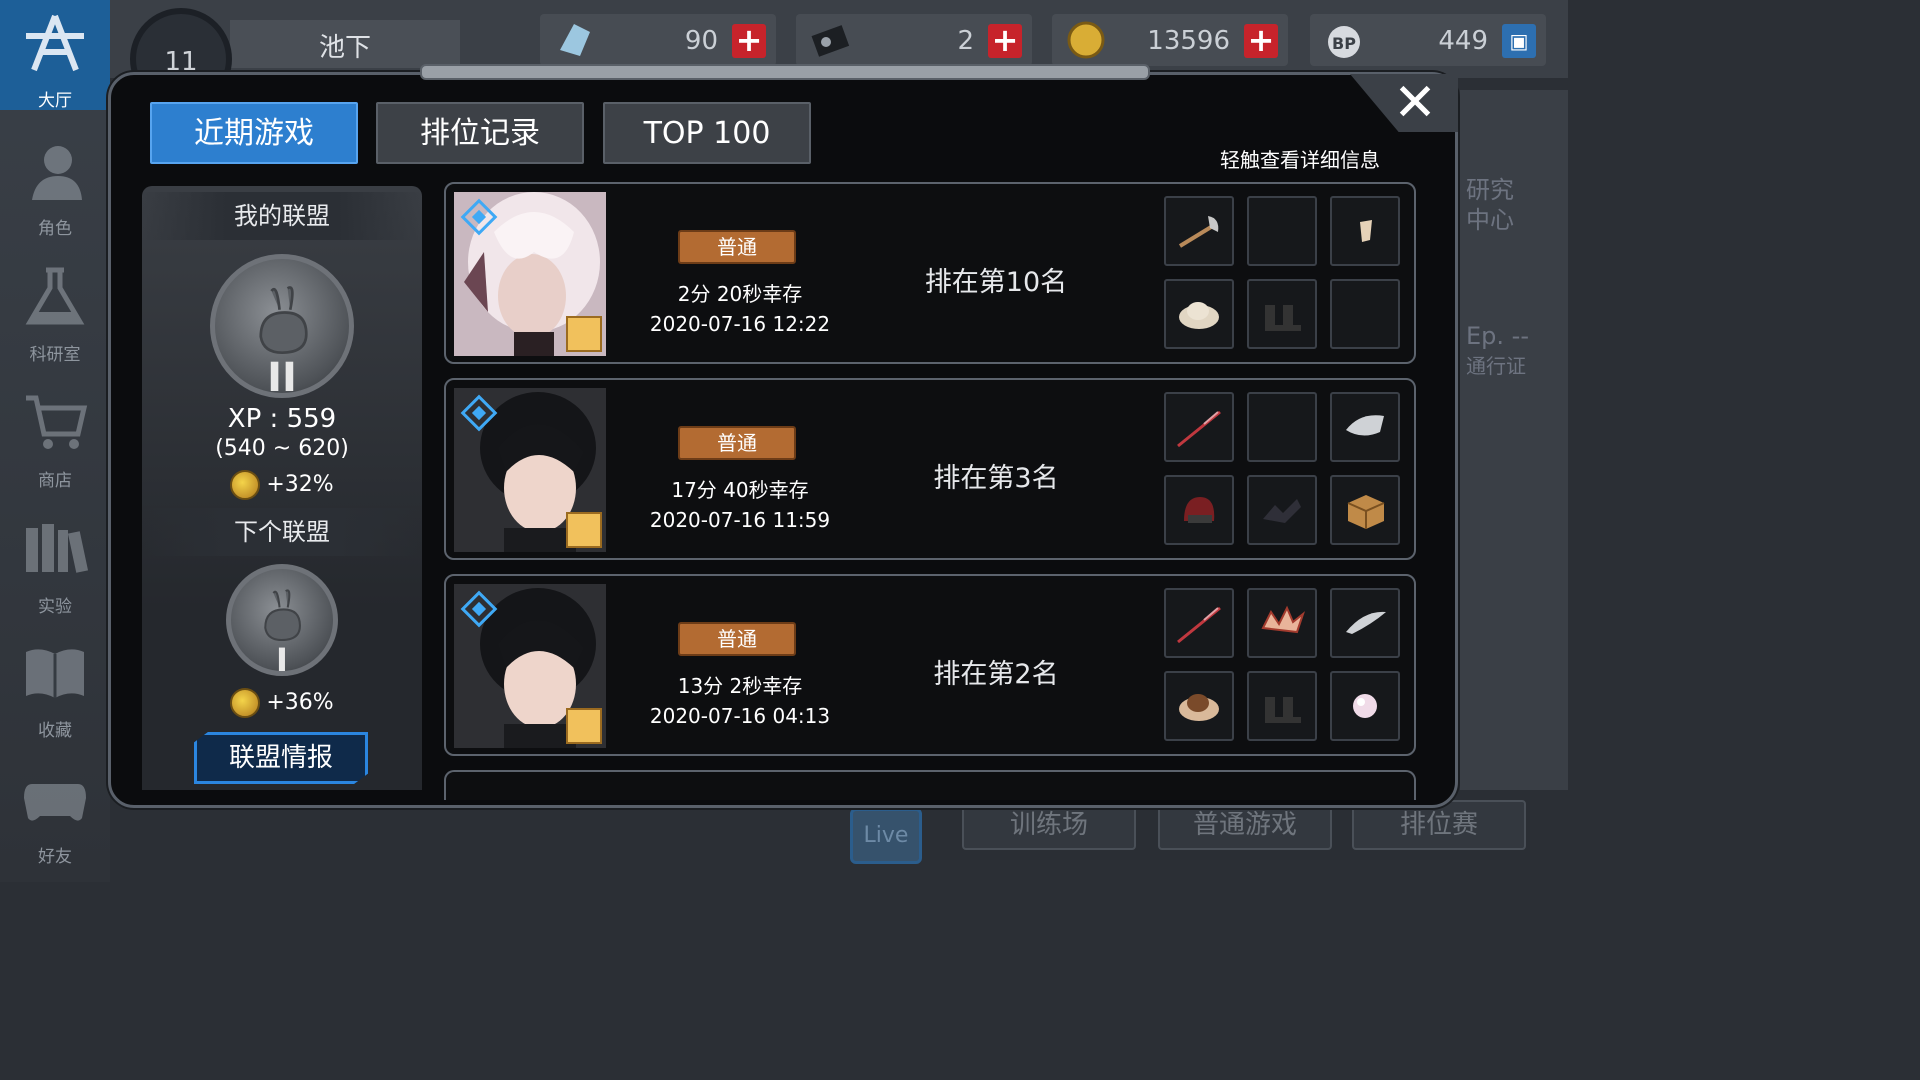 The image size is (1920, 1080). Describe the element at coordinates (930, 469) in the screenshot. I see `match-card: 普通 17分 40秒幸存 2020-07-16 11:59 排在第3名` at that location.